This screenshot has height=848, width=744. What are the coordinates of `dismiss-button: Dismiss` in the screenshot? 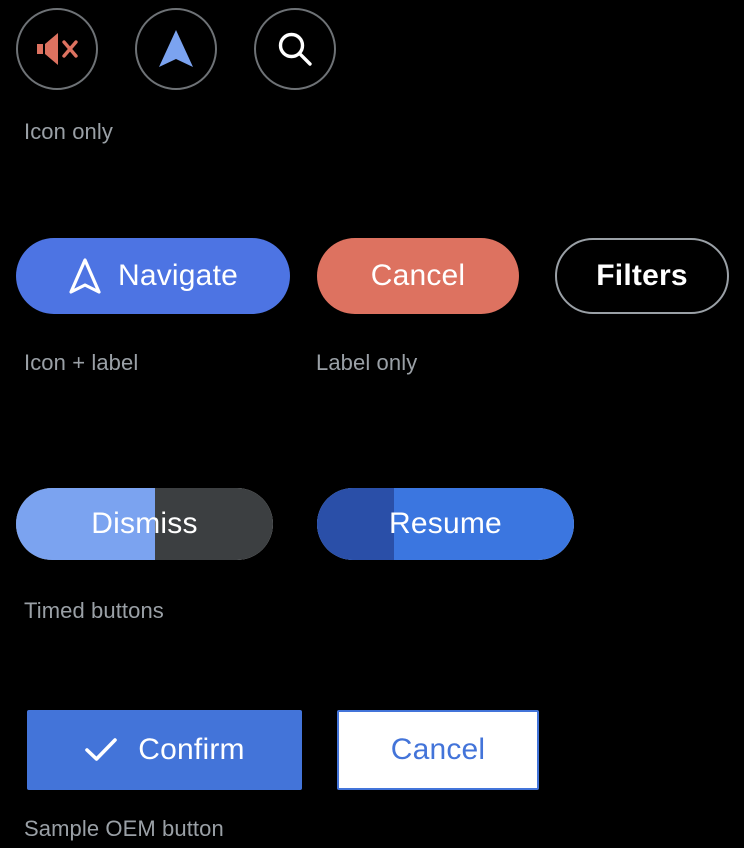 It's located at (144, 524).